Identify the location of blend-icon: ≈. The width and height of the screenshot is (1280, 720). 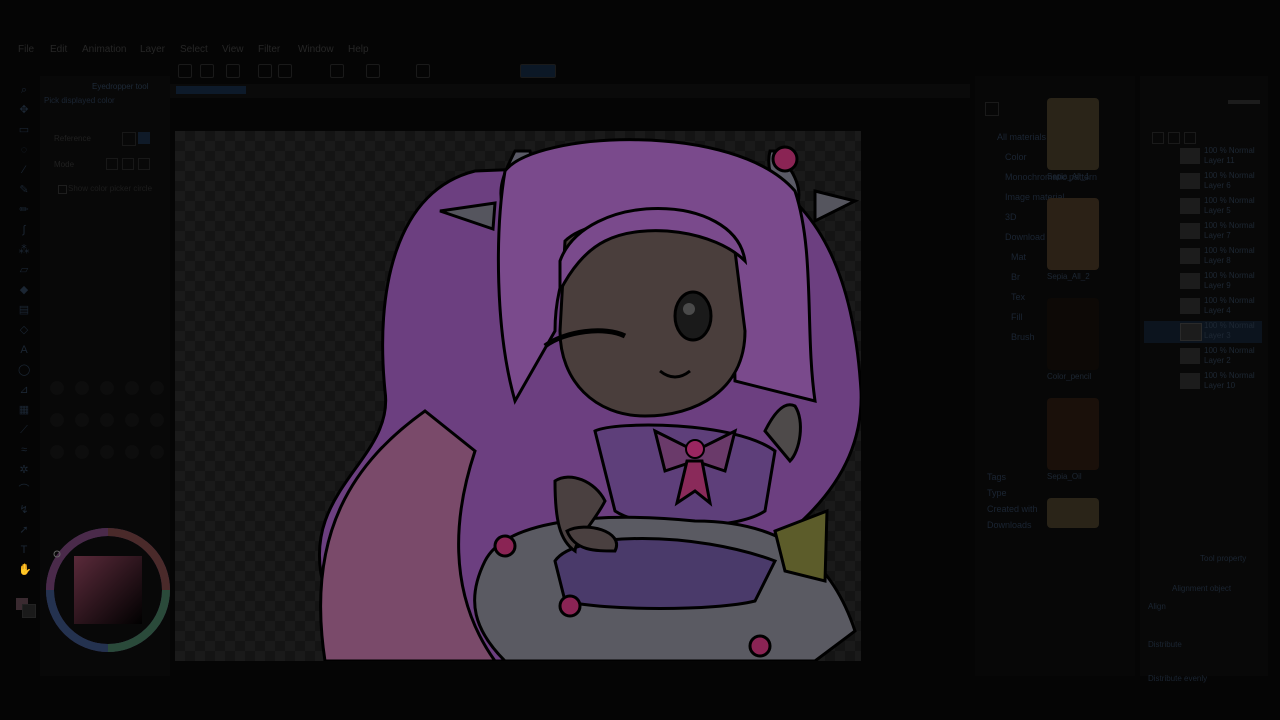
(24, 450).